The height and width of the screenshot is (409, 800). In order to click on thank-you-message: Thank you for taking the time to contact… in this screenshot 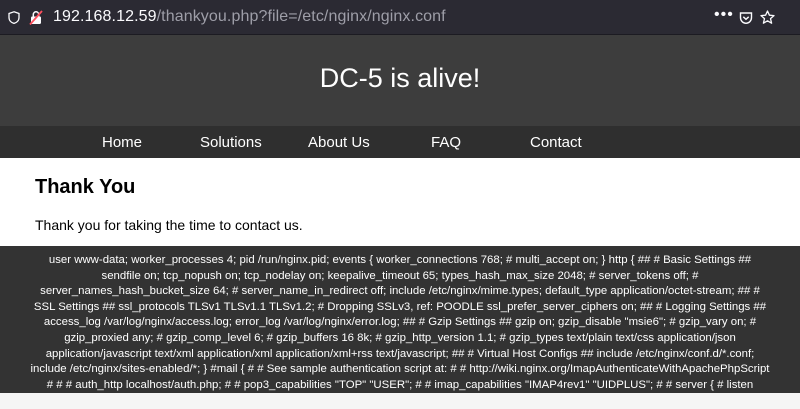, I will do `click(169, 225)`.